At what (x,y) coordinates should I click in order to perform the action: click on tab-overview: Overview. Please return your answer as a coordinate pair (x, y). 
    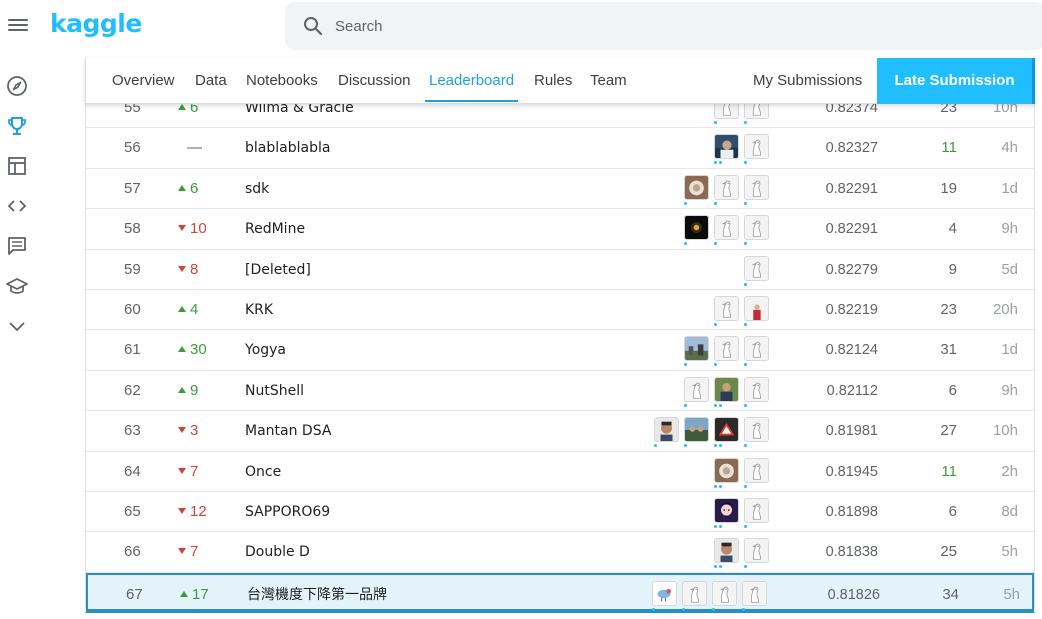
    Looking at the image, I should click on (143, 81).